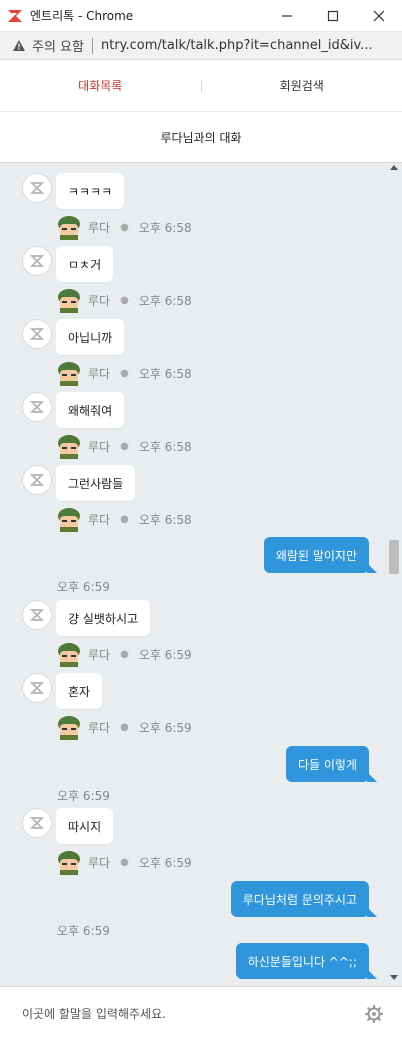  What do you see at coordinates (15, 16) in the screenshot?
I see `entry-logo-icon` at bounding box center [15, 16].